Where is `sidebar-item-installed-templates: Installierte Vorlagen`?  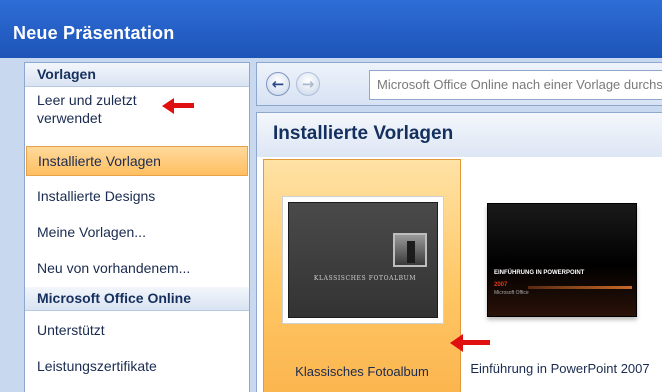
sidebar-item-installed-templates: Installierte Vorlagen is located at coordinates (137, 161).